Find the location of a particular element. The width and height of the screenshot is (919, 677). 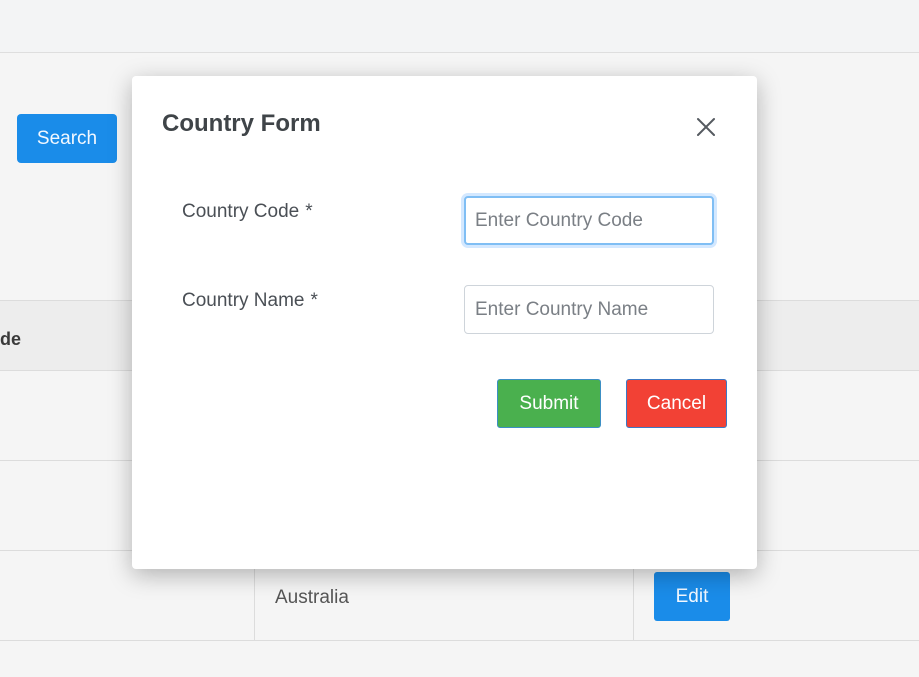

modal-title: Country Form is located at coordinates (241, 123).